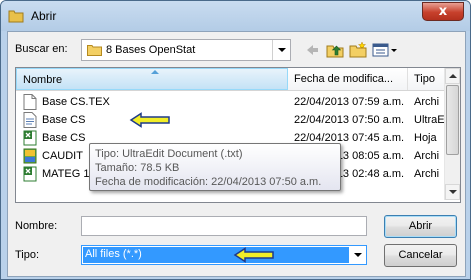  What do you see at coordinates (137, 168) in the screenshot?
I see `tooltip-size: Tamaño: 78.5 KB` at bounding box center [137, 168].